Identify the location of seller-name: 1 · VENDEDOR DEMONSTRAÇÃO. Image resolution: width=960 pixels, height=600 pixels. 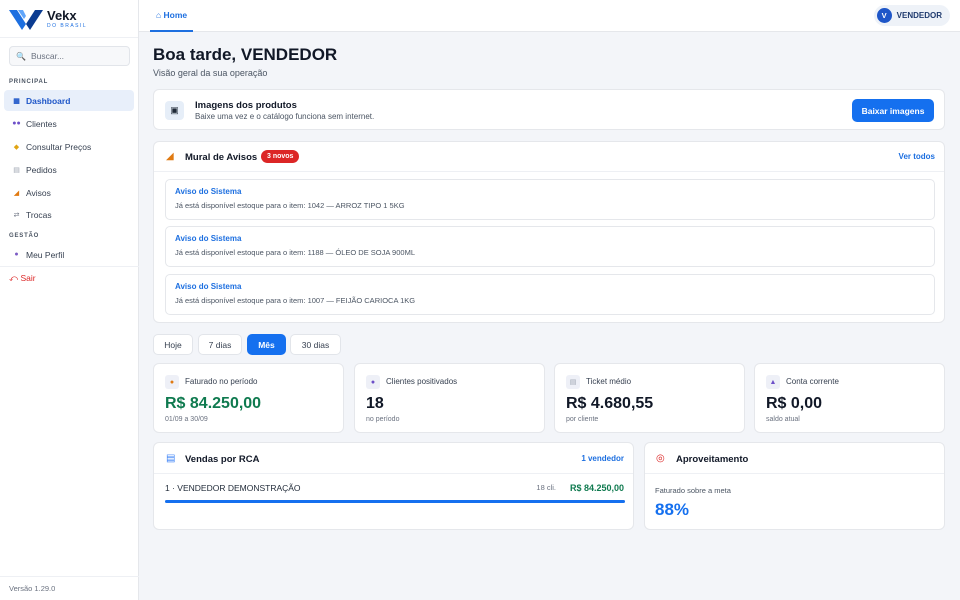
(233, 488).